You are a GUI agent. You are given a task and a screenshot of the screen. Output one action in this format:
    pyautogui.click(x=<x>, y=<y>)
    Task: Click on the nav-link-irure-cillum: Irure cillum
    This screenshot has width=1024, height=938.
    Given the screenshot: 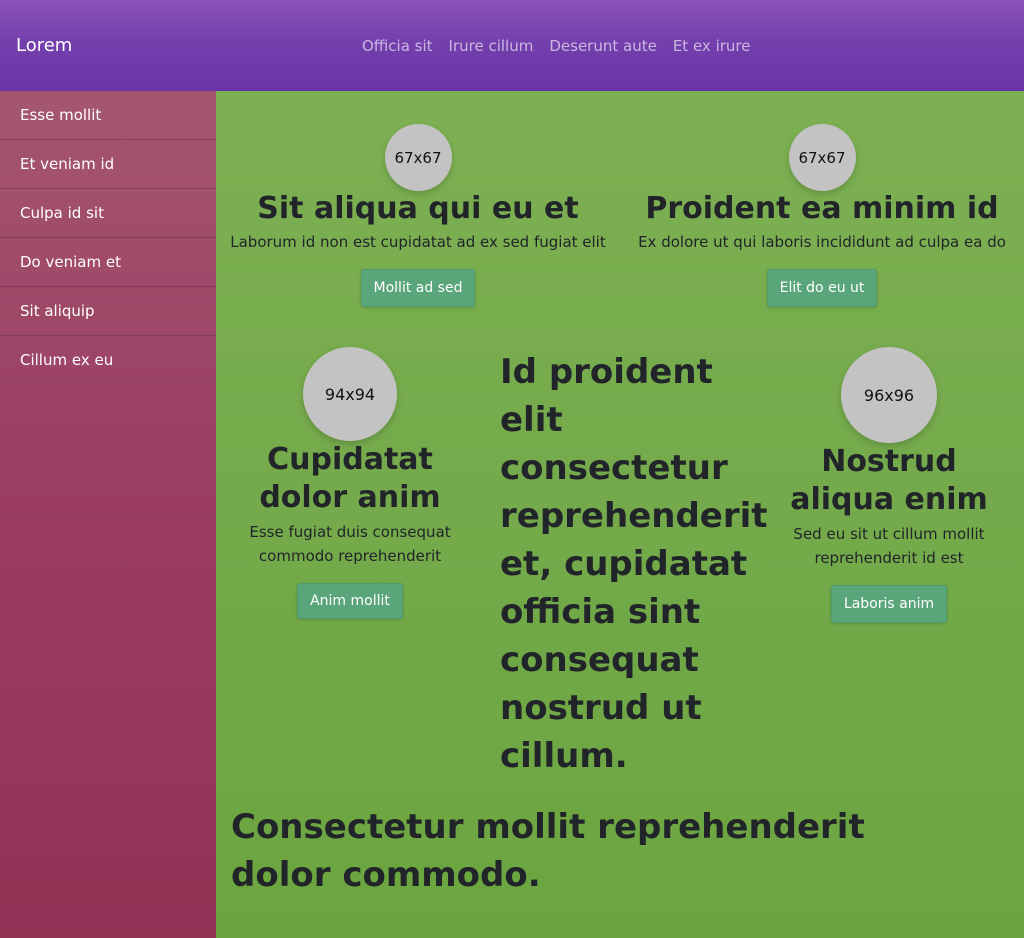 What is the action you would take?
    pyautogui.click(x=491, y=46)
    